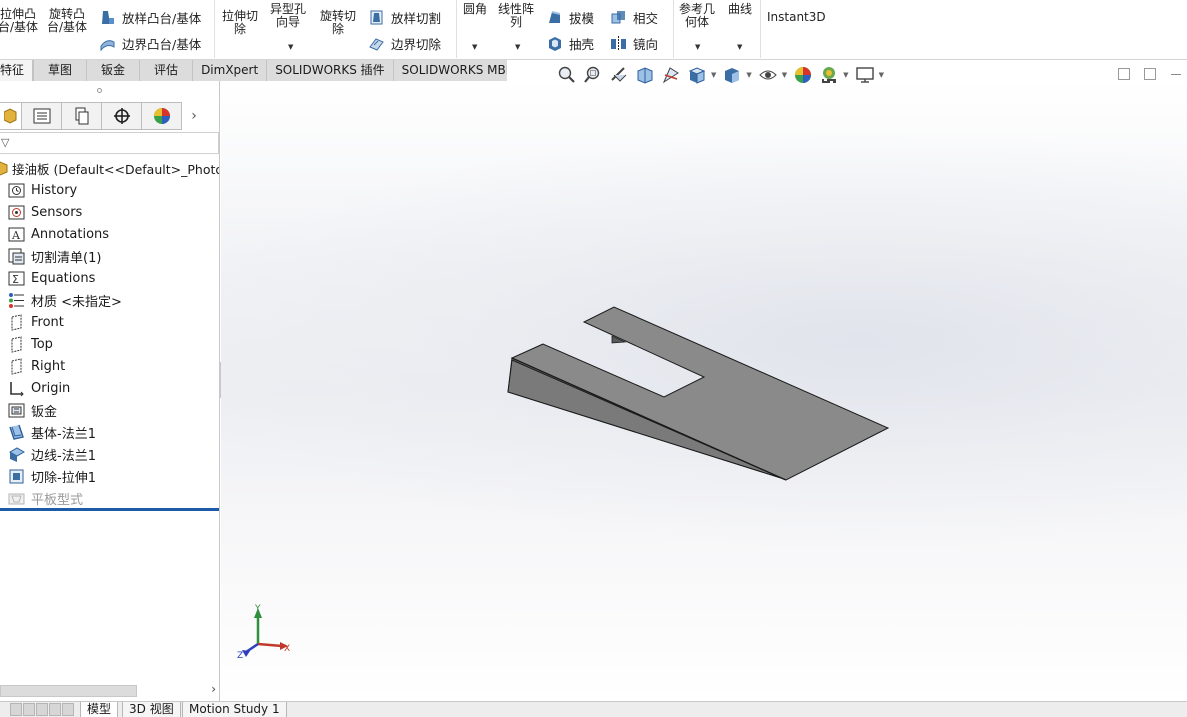 Image resolution: width=1187 pixels, height=717 pixels. What do you see at coordinates (619, 75) in the screenshot?
I see `previous-view-icon` at bounding box center [619, 75].